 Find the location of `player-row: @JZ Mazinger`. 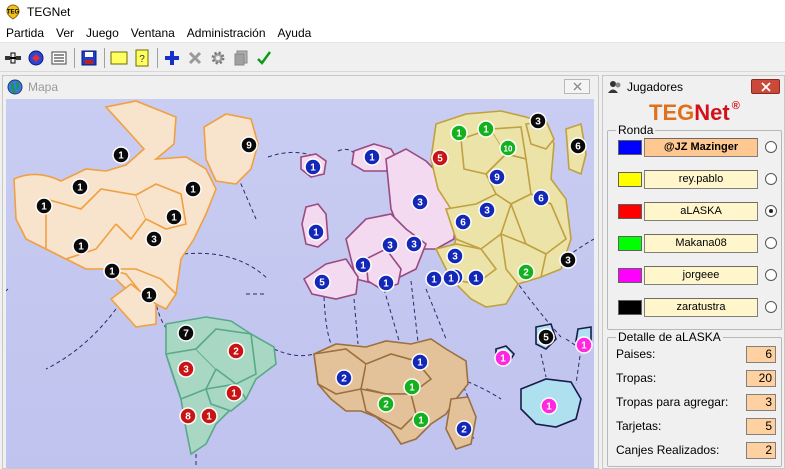

player-row: @JZ Mazinger is located at coordinates (697, 147).